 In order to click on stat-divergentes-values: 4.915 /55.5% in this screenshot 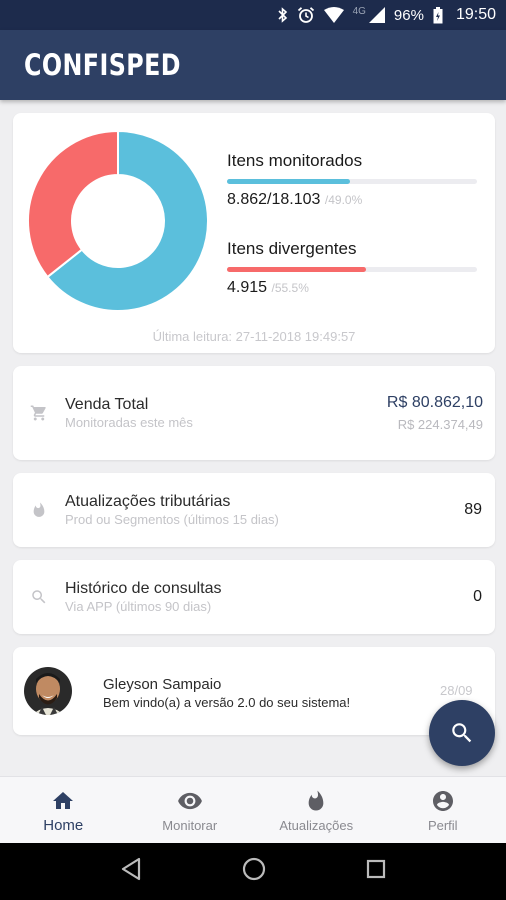, I will do `click(352, 288)`.